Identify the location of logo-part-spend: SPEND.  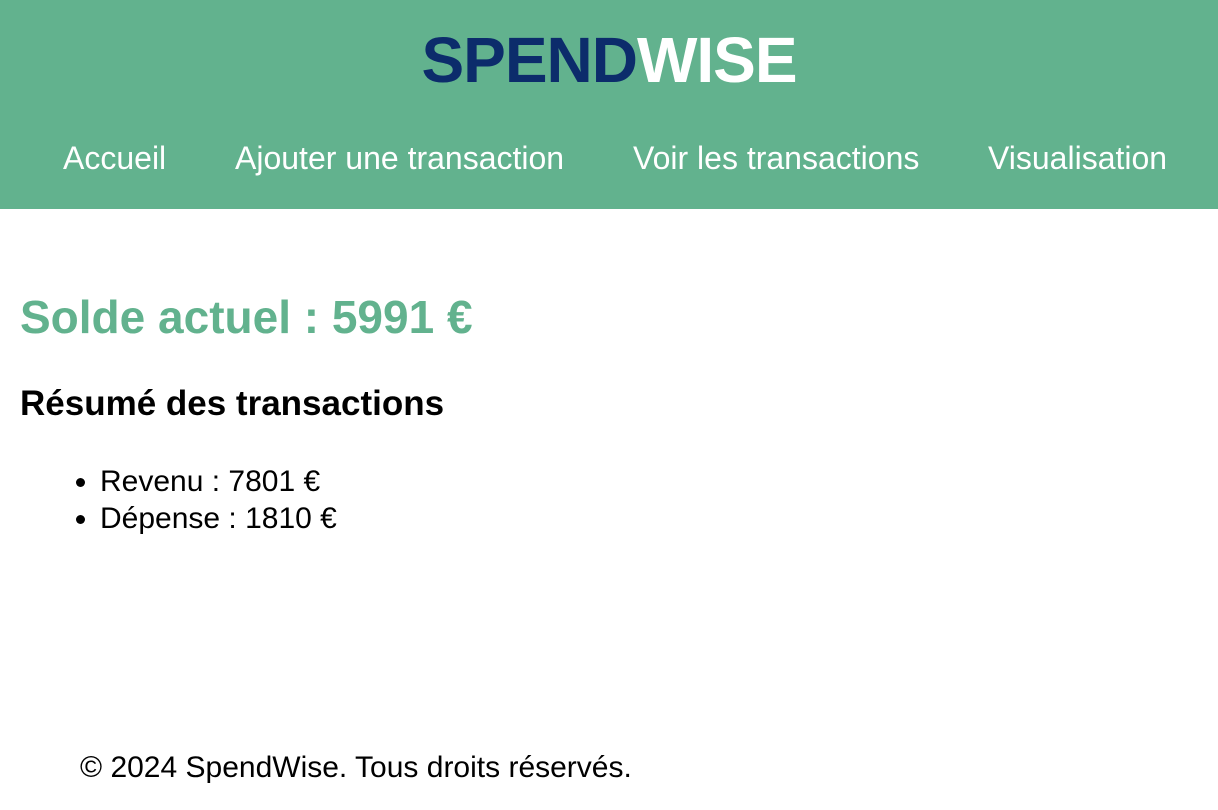
(529, 60).